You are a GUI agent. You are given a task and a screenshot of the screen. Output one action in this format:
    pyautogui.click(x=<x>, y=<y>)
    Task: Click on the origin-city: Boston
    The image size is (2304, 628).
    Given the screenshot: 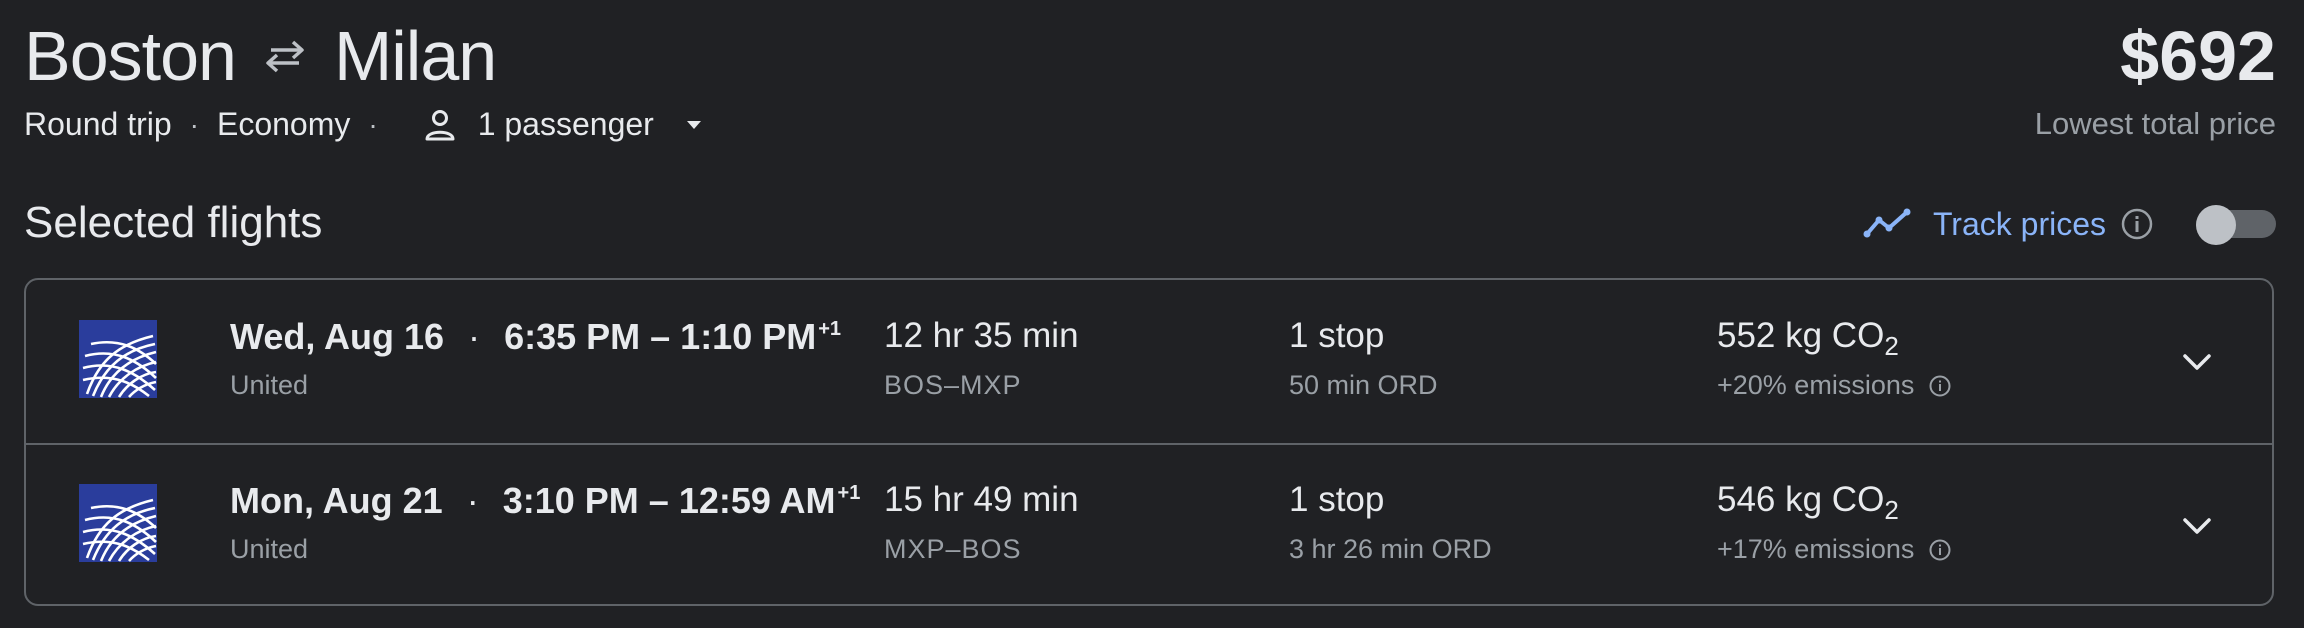 What is the action you would take?
    pyautogui.click(x=130, y=56)
    